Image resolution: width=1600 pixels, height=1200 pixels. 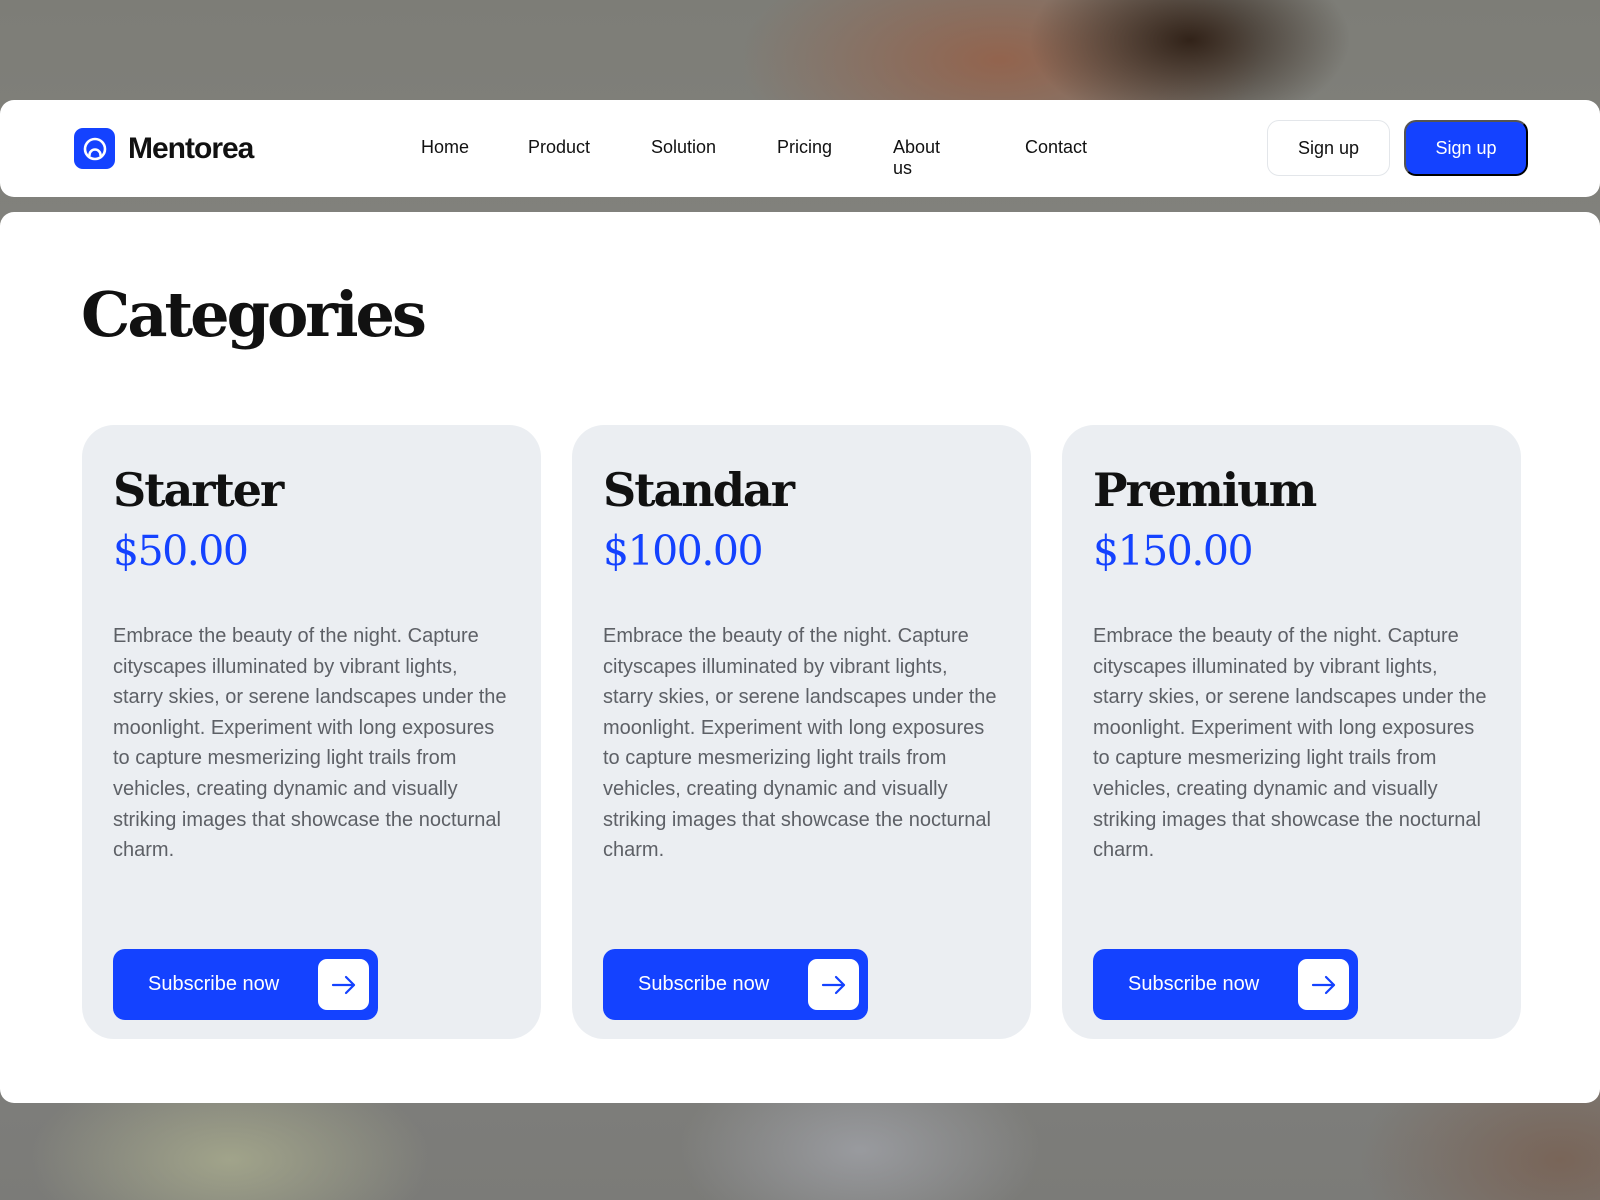 I want to click on sign-up-outline-button: Sign up, so click(x=1328, y=148).